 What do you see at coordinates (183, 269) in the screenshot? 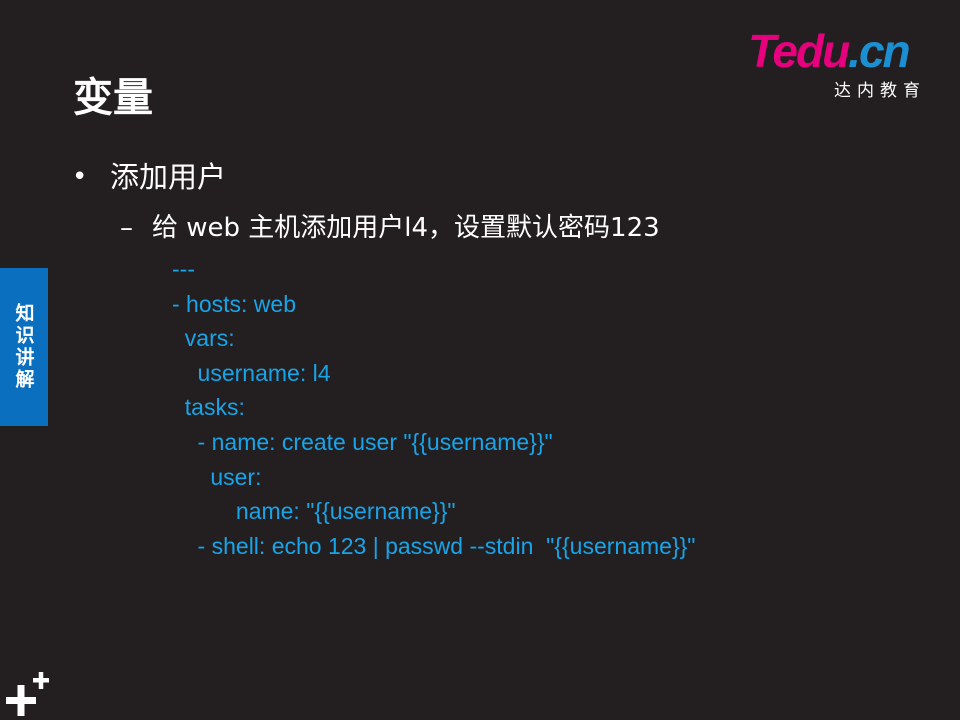
I see `code-line: ---` at bounding box center [183, 269].